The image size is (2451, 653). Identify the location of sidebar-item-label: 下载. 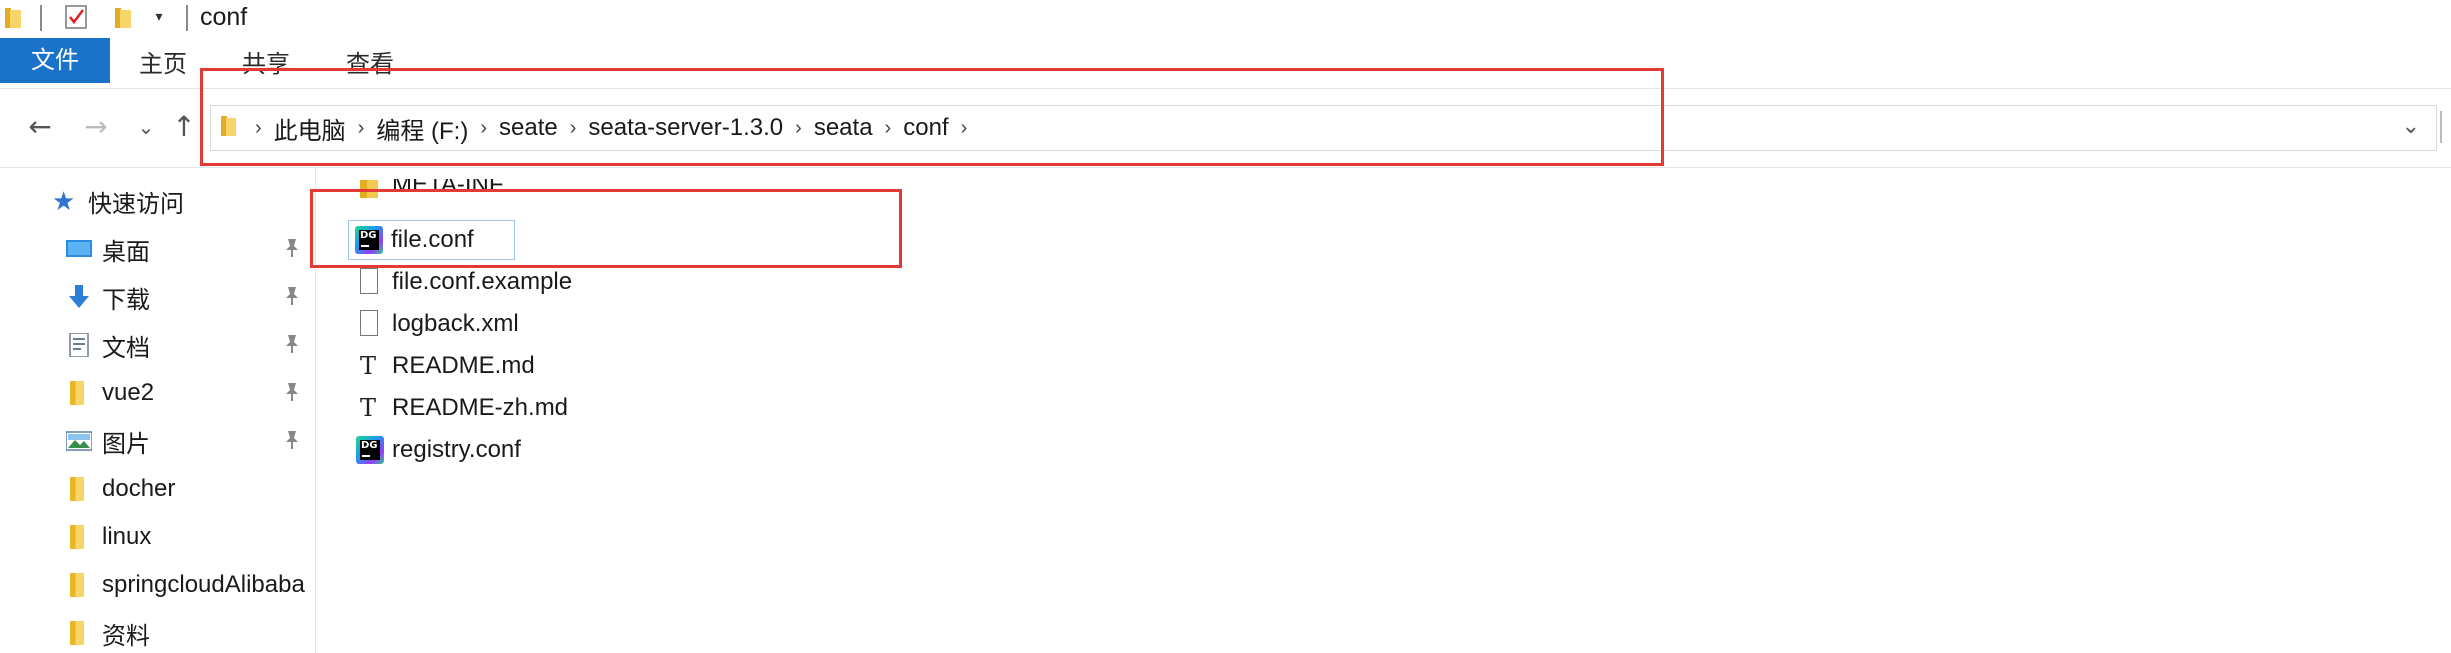
(126, 300).